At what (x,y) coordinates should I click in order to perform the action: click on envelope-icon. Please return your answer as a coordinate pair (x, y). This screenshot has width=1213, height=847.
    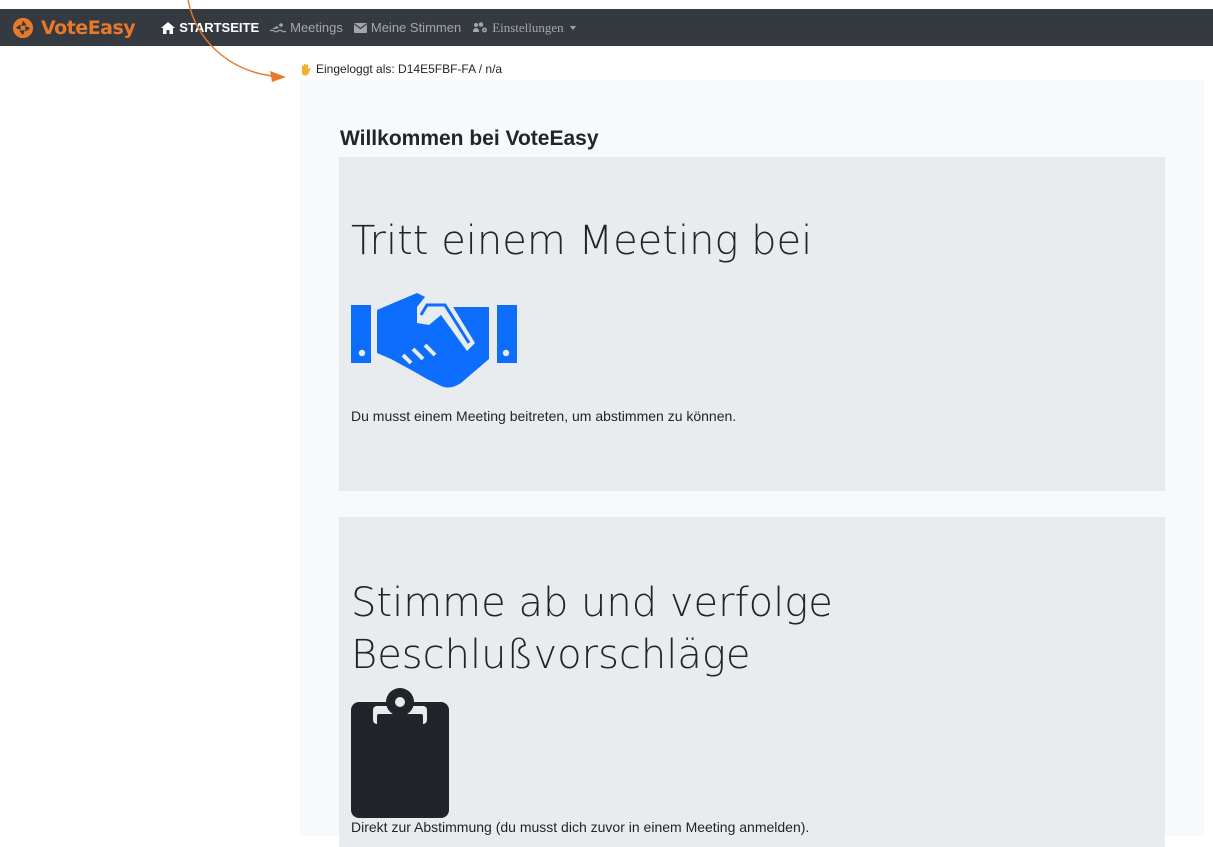
    Looking at the image, I should click on (360, 27).